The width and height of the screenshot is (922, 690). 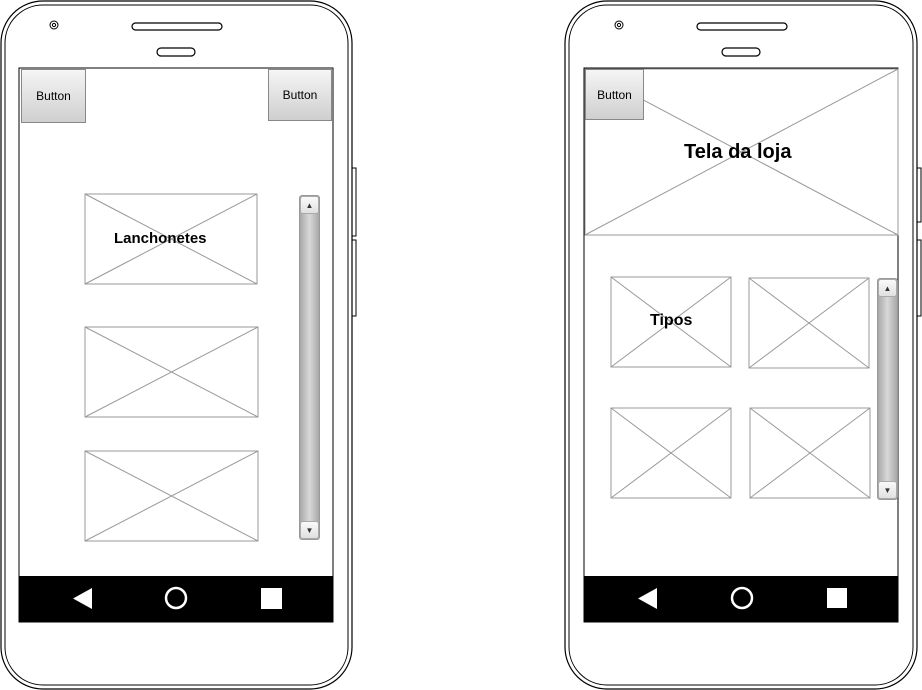 What do you see at coordinates (177, 39) in the screenshot?
I see `phone-left-speaker` at bounding box center [177, 39].